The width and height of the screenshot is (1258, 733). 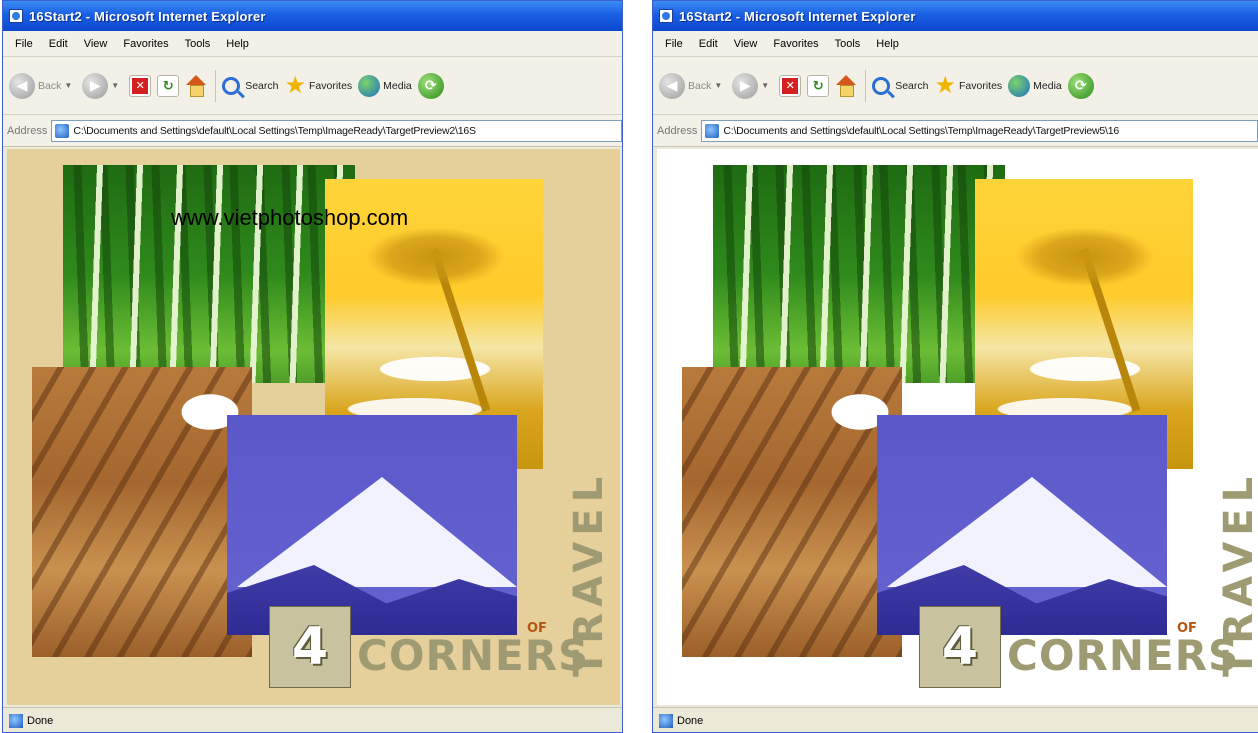 I want to click on watermark-text: www.vietphotoshop.com, so click(x=290, y=217).